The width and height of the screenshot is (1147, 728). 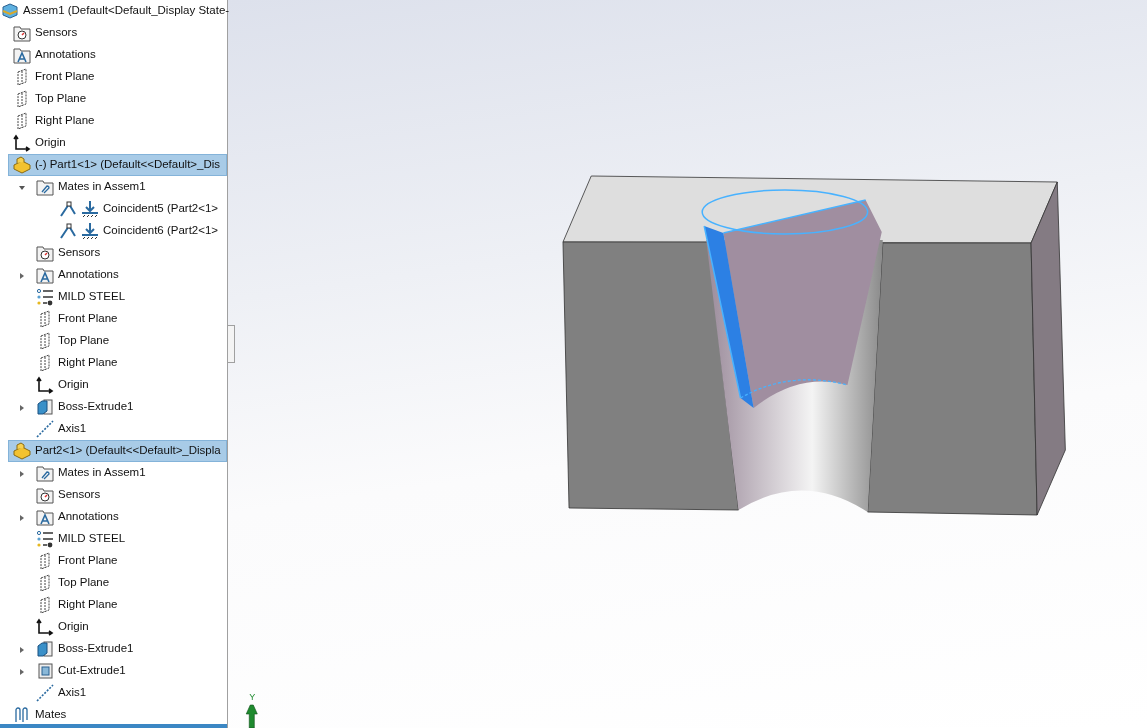 I want to click on paperclip-icon, so click(x=22, y=715).